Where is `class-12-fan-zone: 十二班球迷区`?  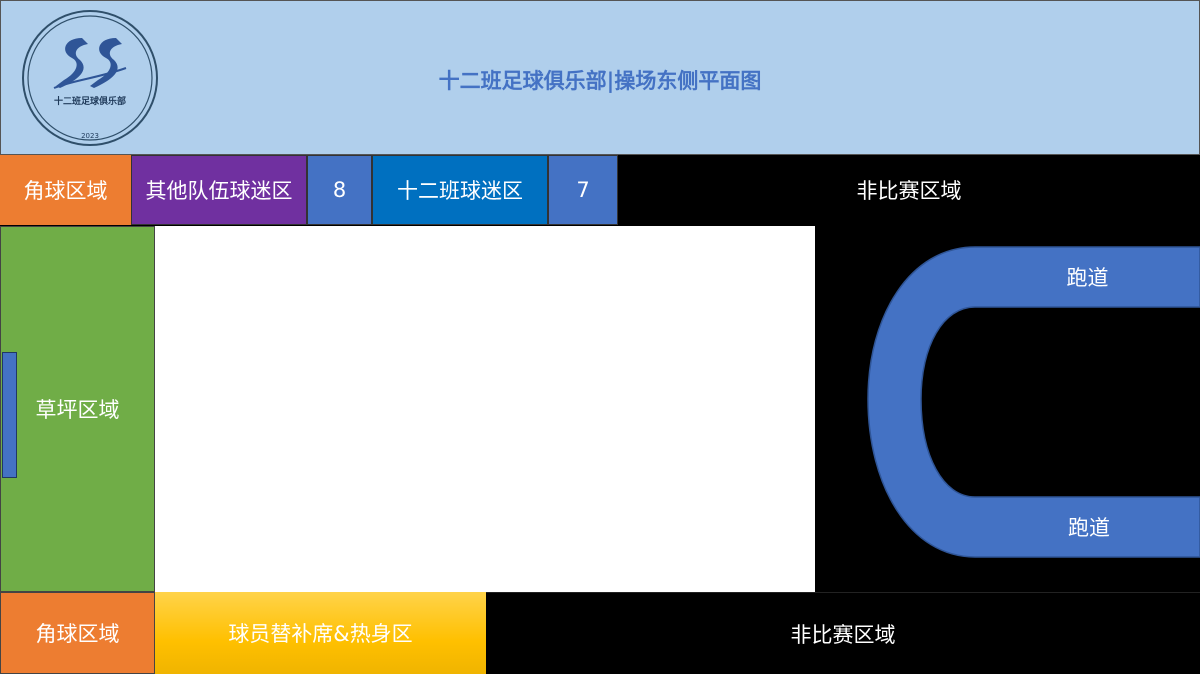 class-12-fan-zone: 十二班球迷区 is located at coordinates (460, 190).